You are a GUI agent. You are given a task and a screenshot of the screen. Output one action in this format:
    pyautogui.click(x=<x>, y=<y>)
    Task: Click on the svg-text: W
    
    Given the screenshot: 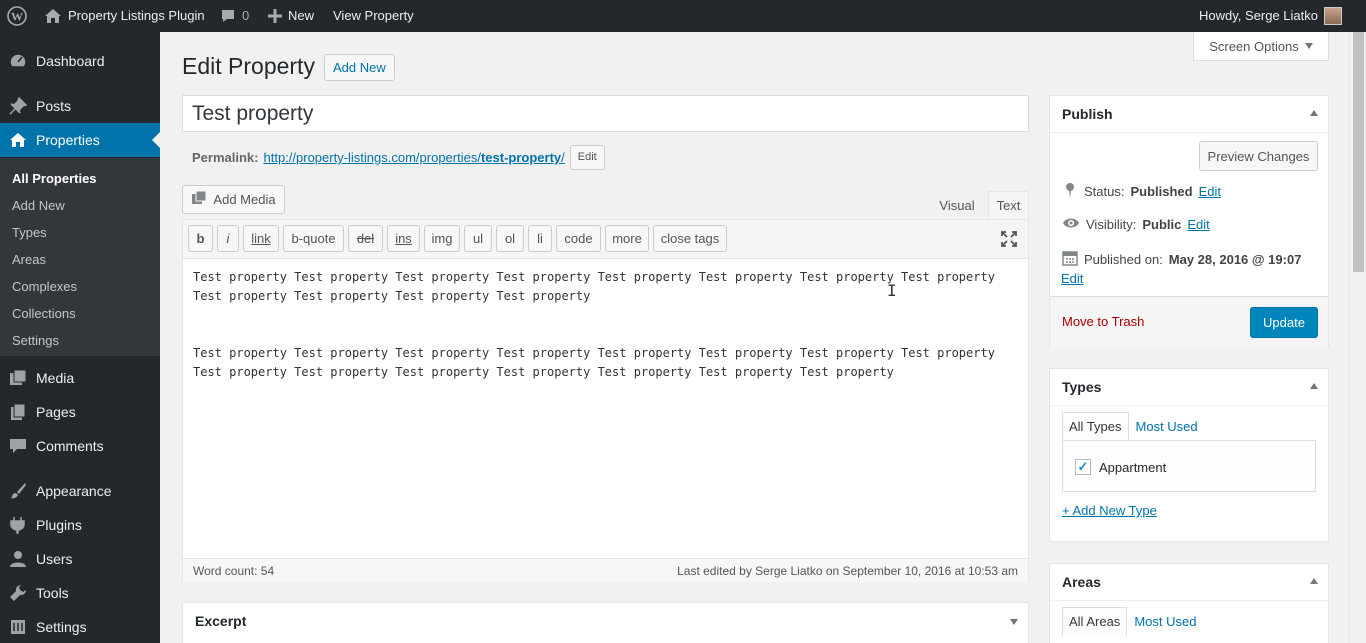 What is the action you would take?
    pyautogui.click(x=17, y=17)
    